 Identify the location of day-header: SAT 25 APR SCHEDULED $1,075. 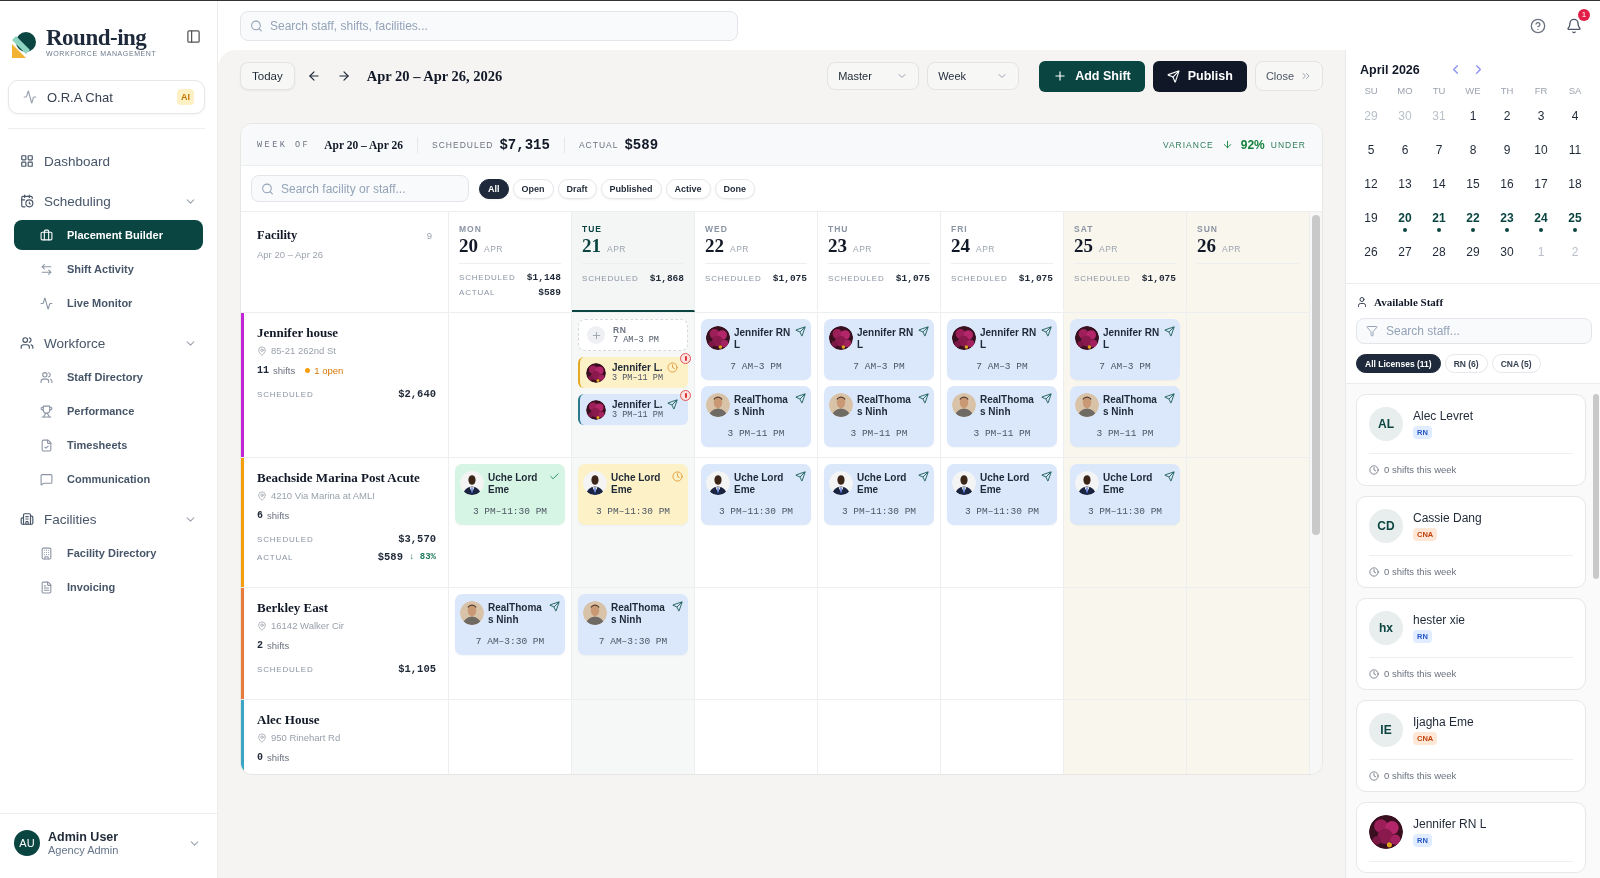
(1125, 262).